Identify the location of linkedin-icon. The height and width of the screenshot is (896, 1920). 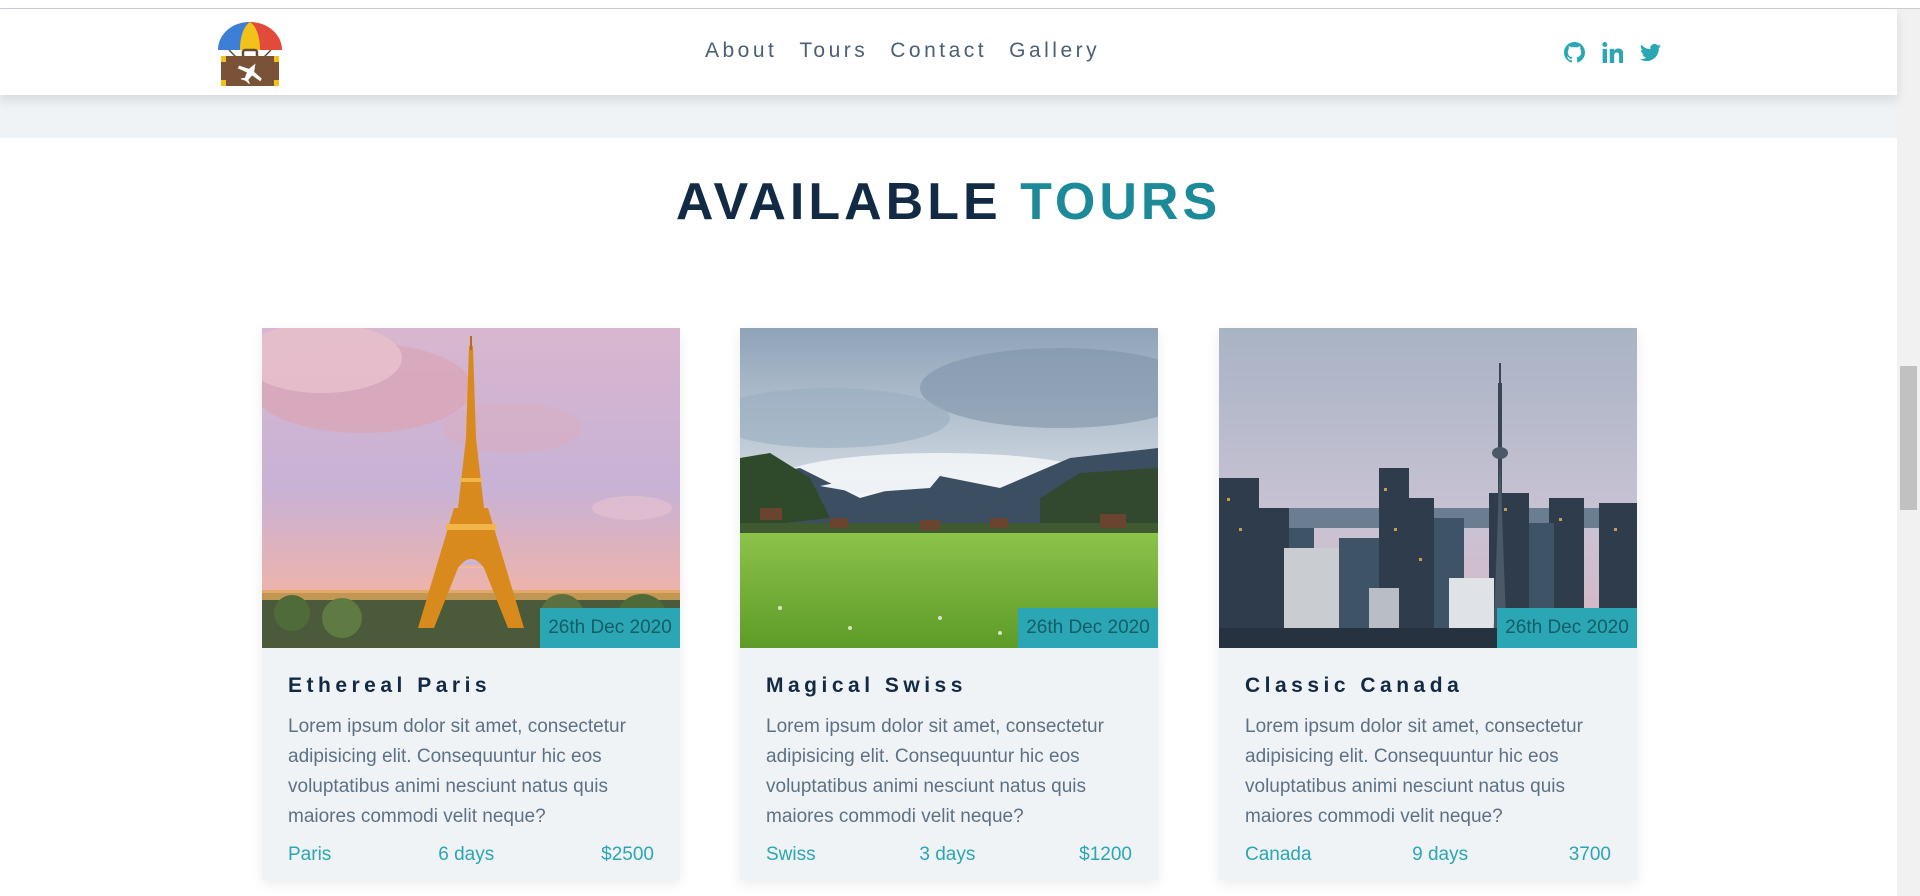
(1612, 52).